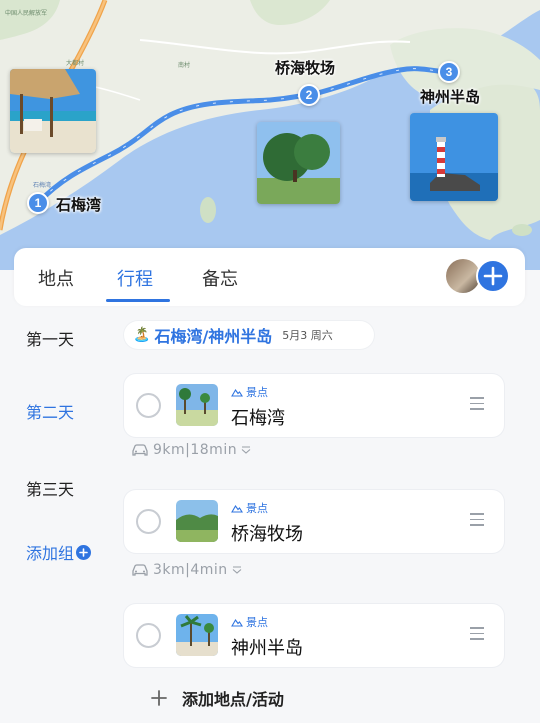 The height and width of the screenshot is (723, 540). Describe the element at coordinates (138, 300) in the screenshot. I see `active-tab-indicator` at that location.